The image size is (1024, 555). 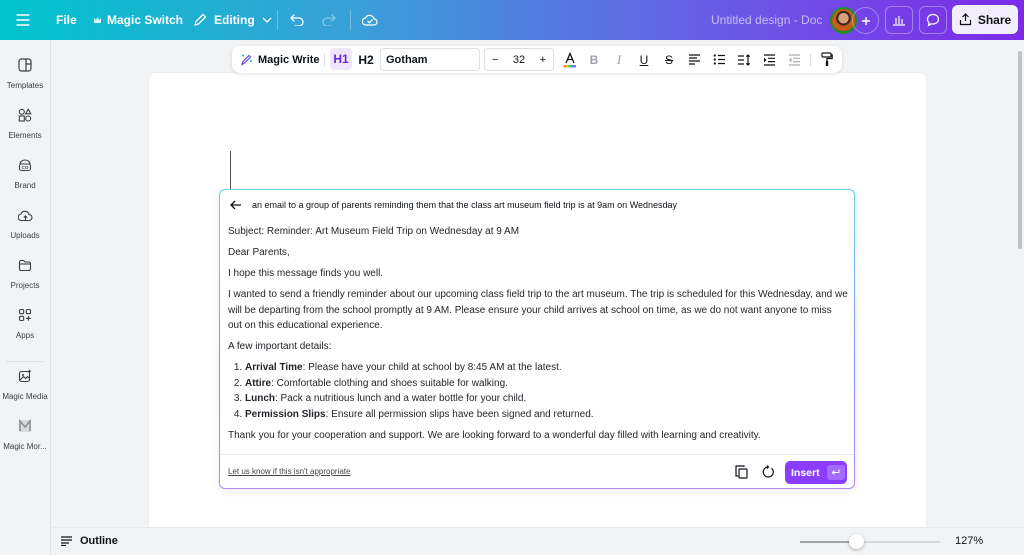 I want to click on zoom-slider-thumb, so click(x=856, y=541).